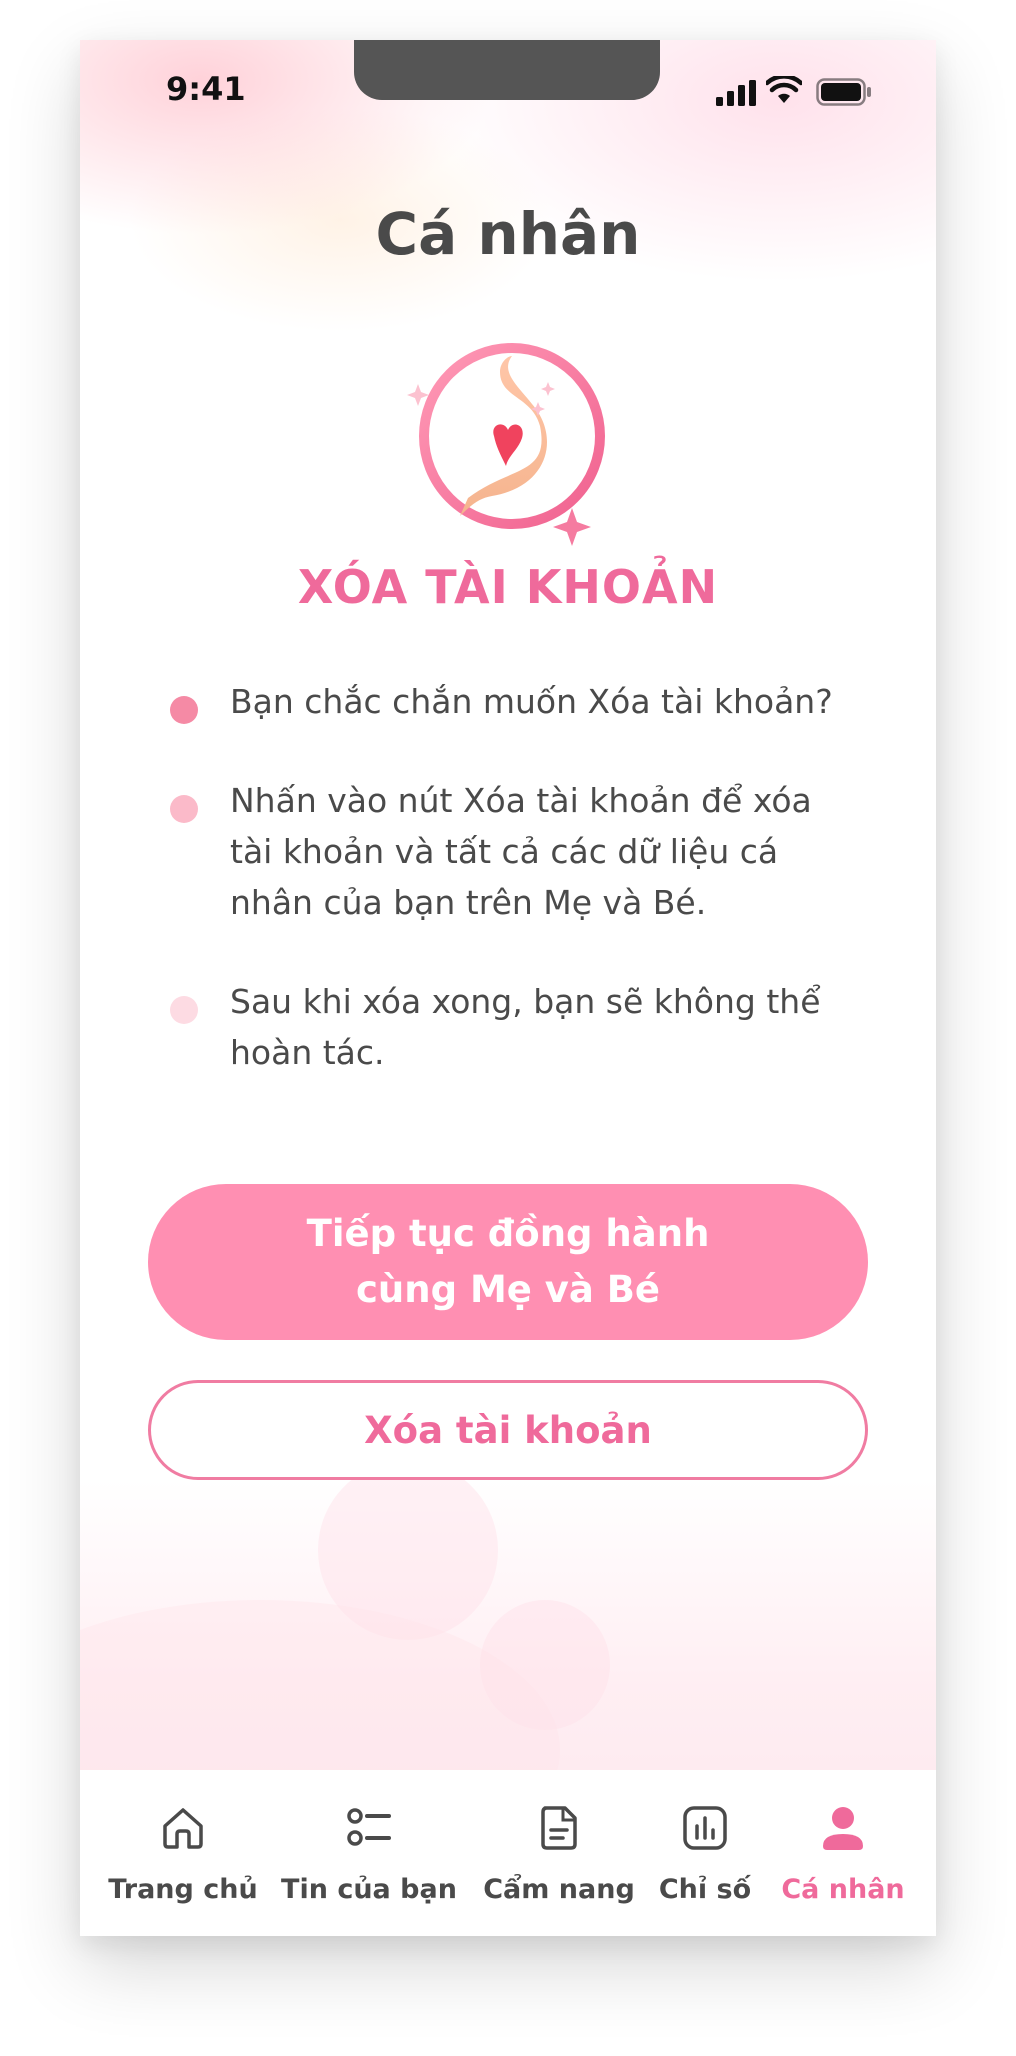 Image resolution: width=1016 pixels, height=2056 pixels. I want to click on list-item: Bạn chắc chắn muốn Xóa tài khoản?, so click(515, 701).